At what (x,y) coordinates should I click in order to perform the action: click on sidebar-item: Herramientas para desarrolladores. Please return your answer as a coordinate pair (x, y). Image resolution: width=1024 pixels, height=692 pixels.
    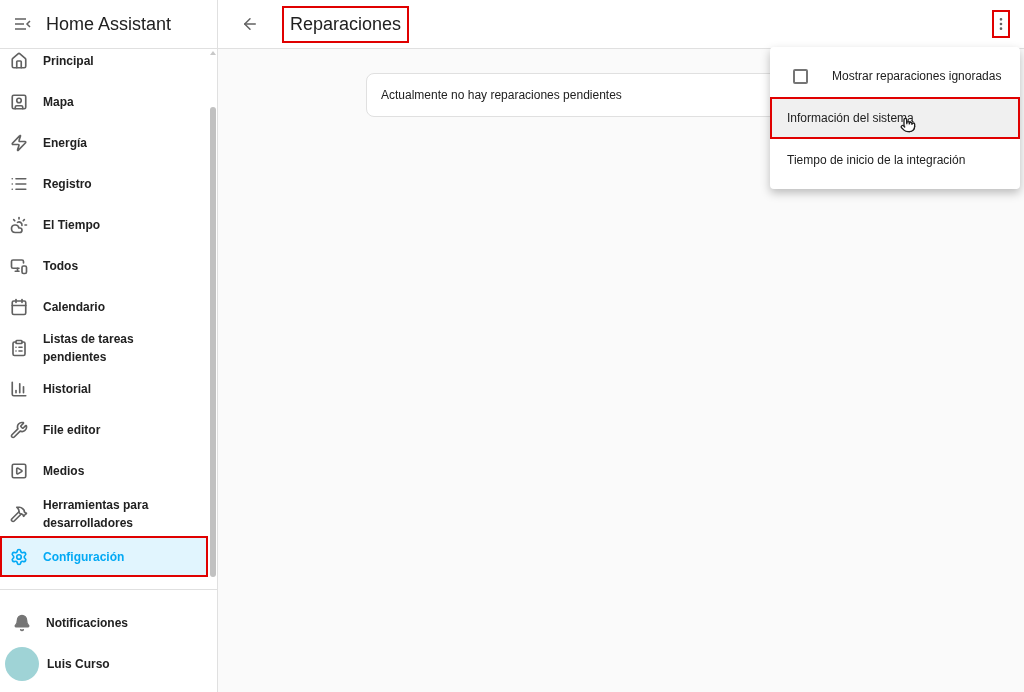
    Looking at the image, I should click on (104, 513).